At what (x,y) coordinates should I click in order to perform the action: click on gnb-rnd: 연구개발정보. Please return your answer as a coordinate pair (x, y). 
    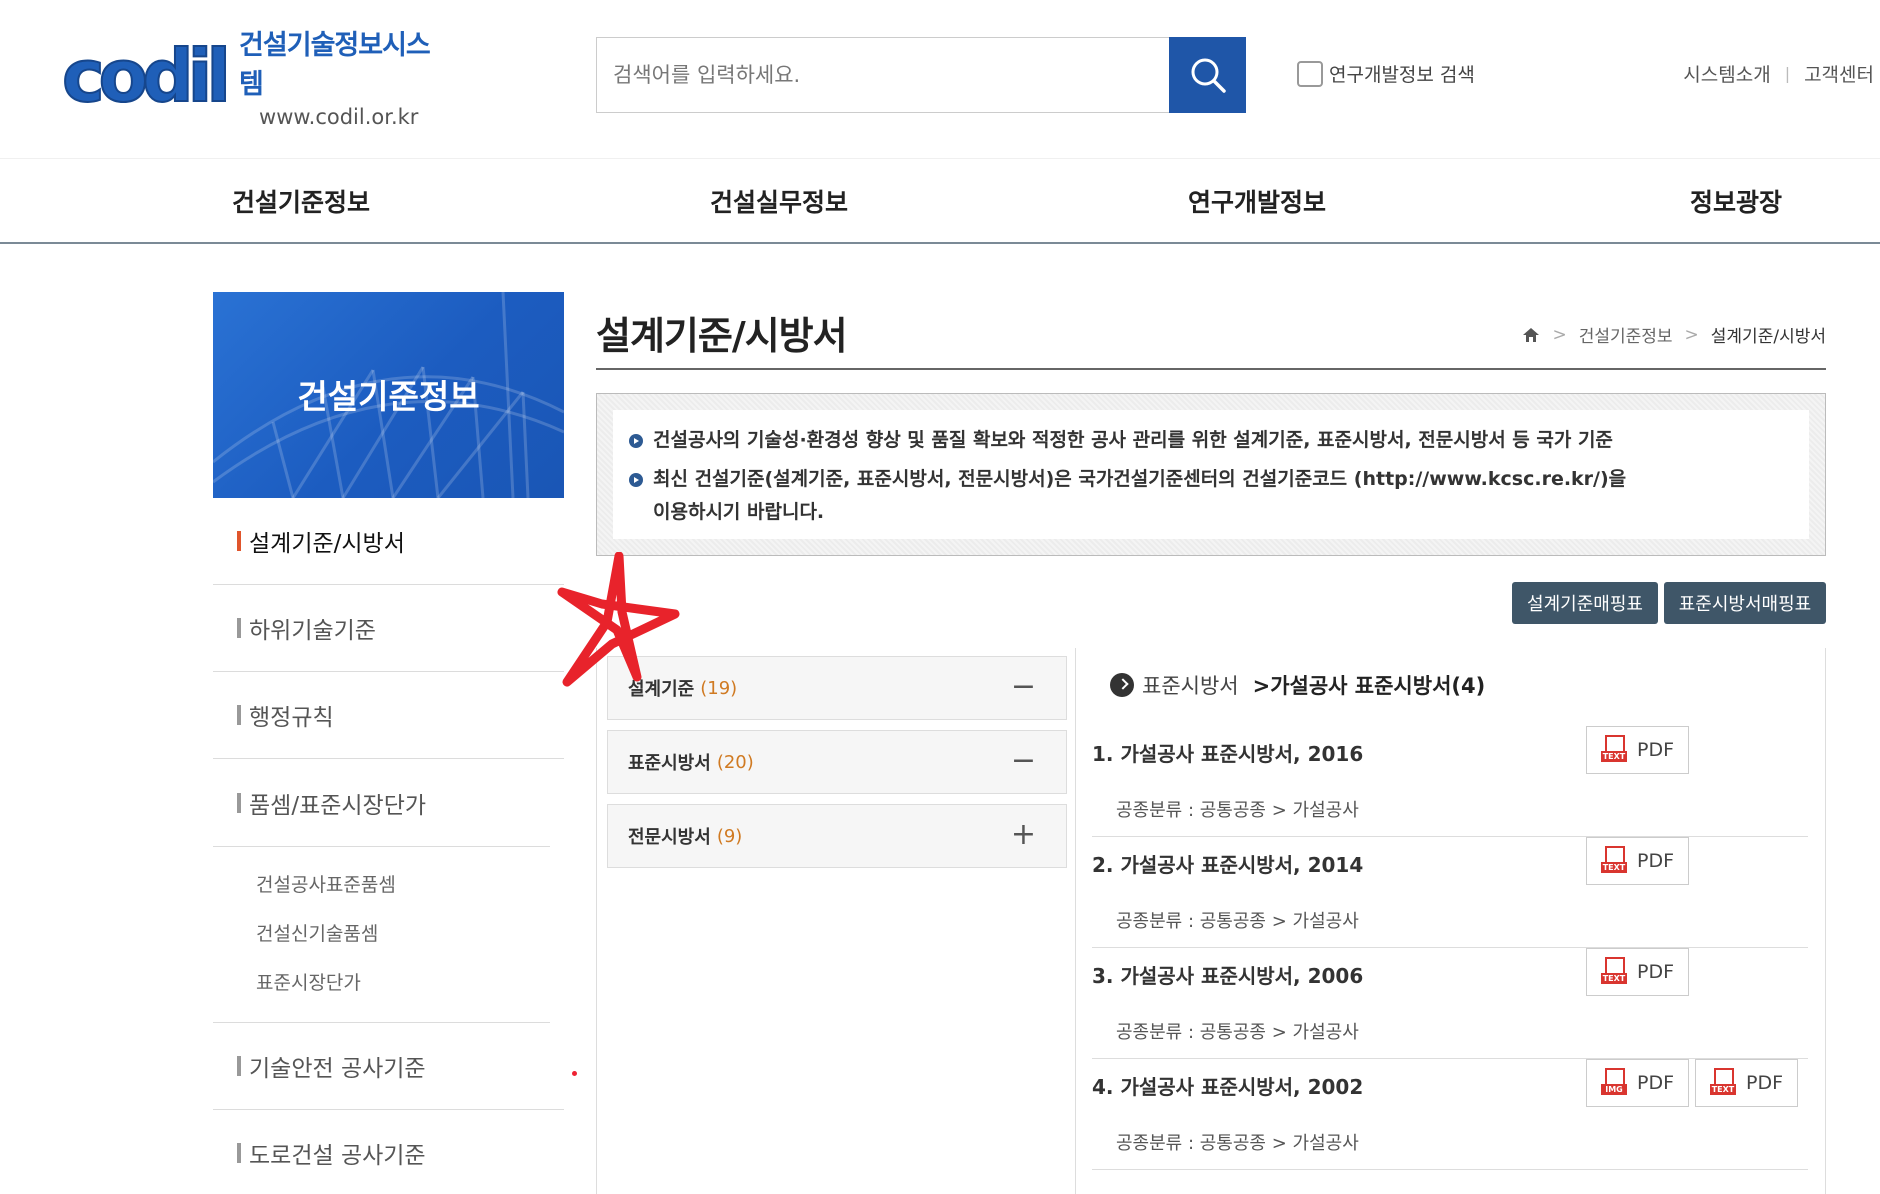
    Looking at the image, I should click on (1257, 201).